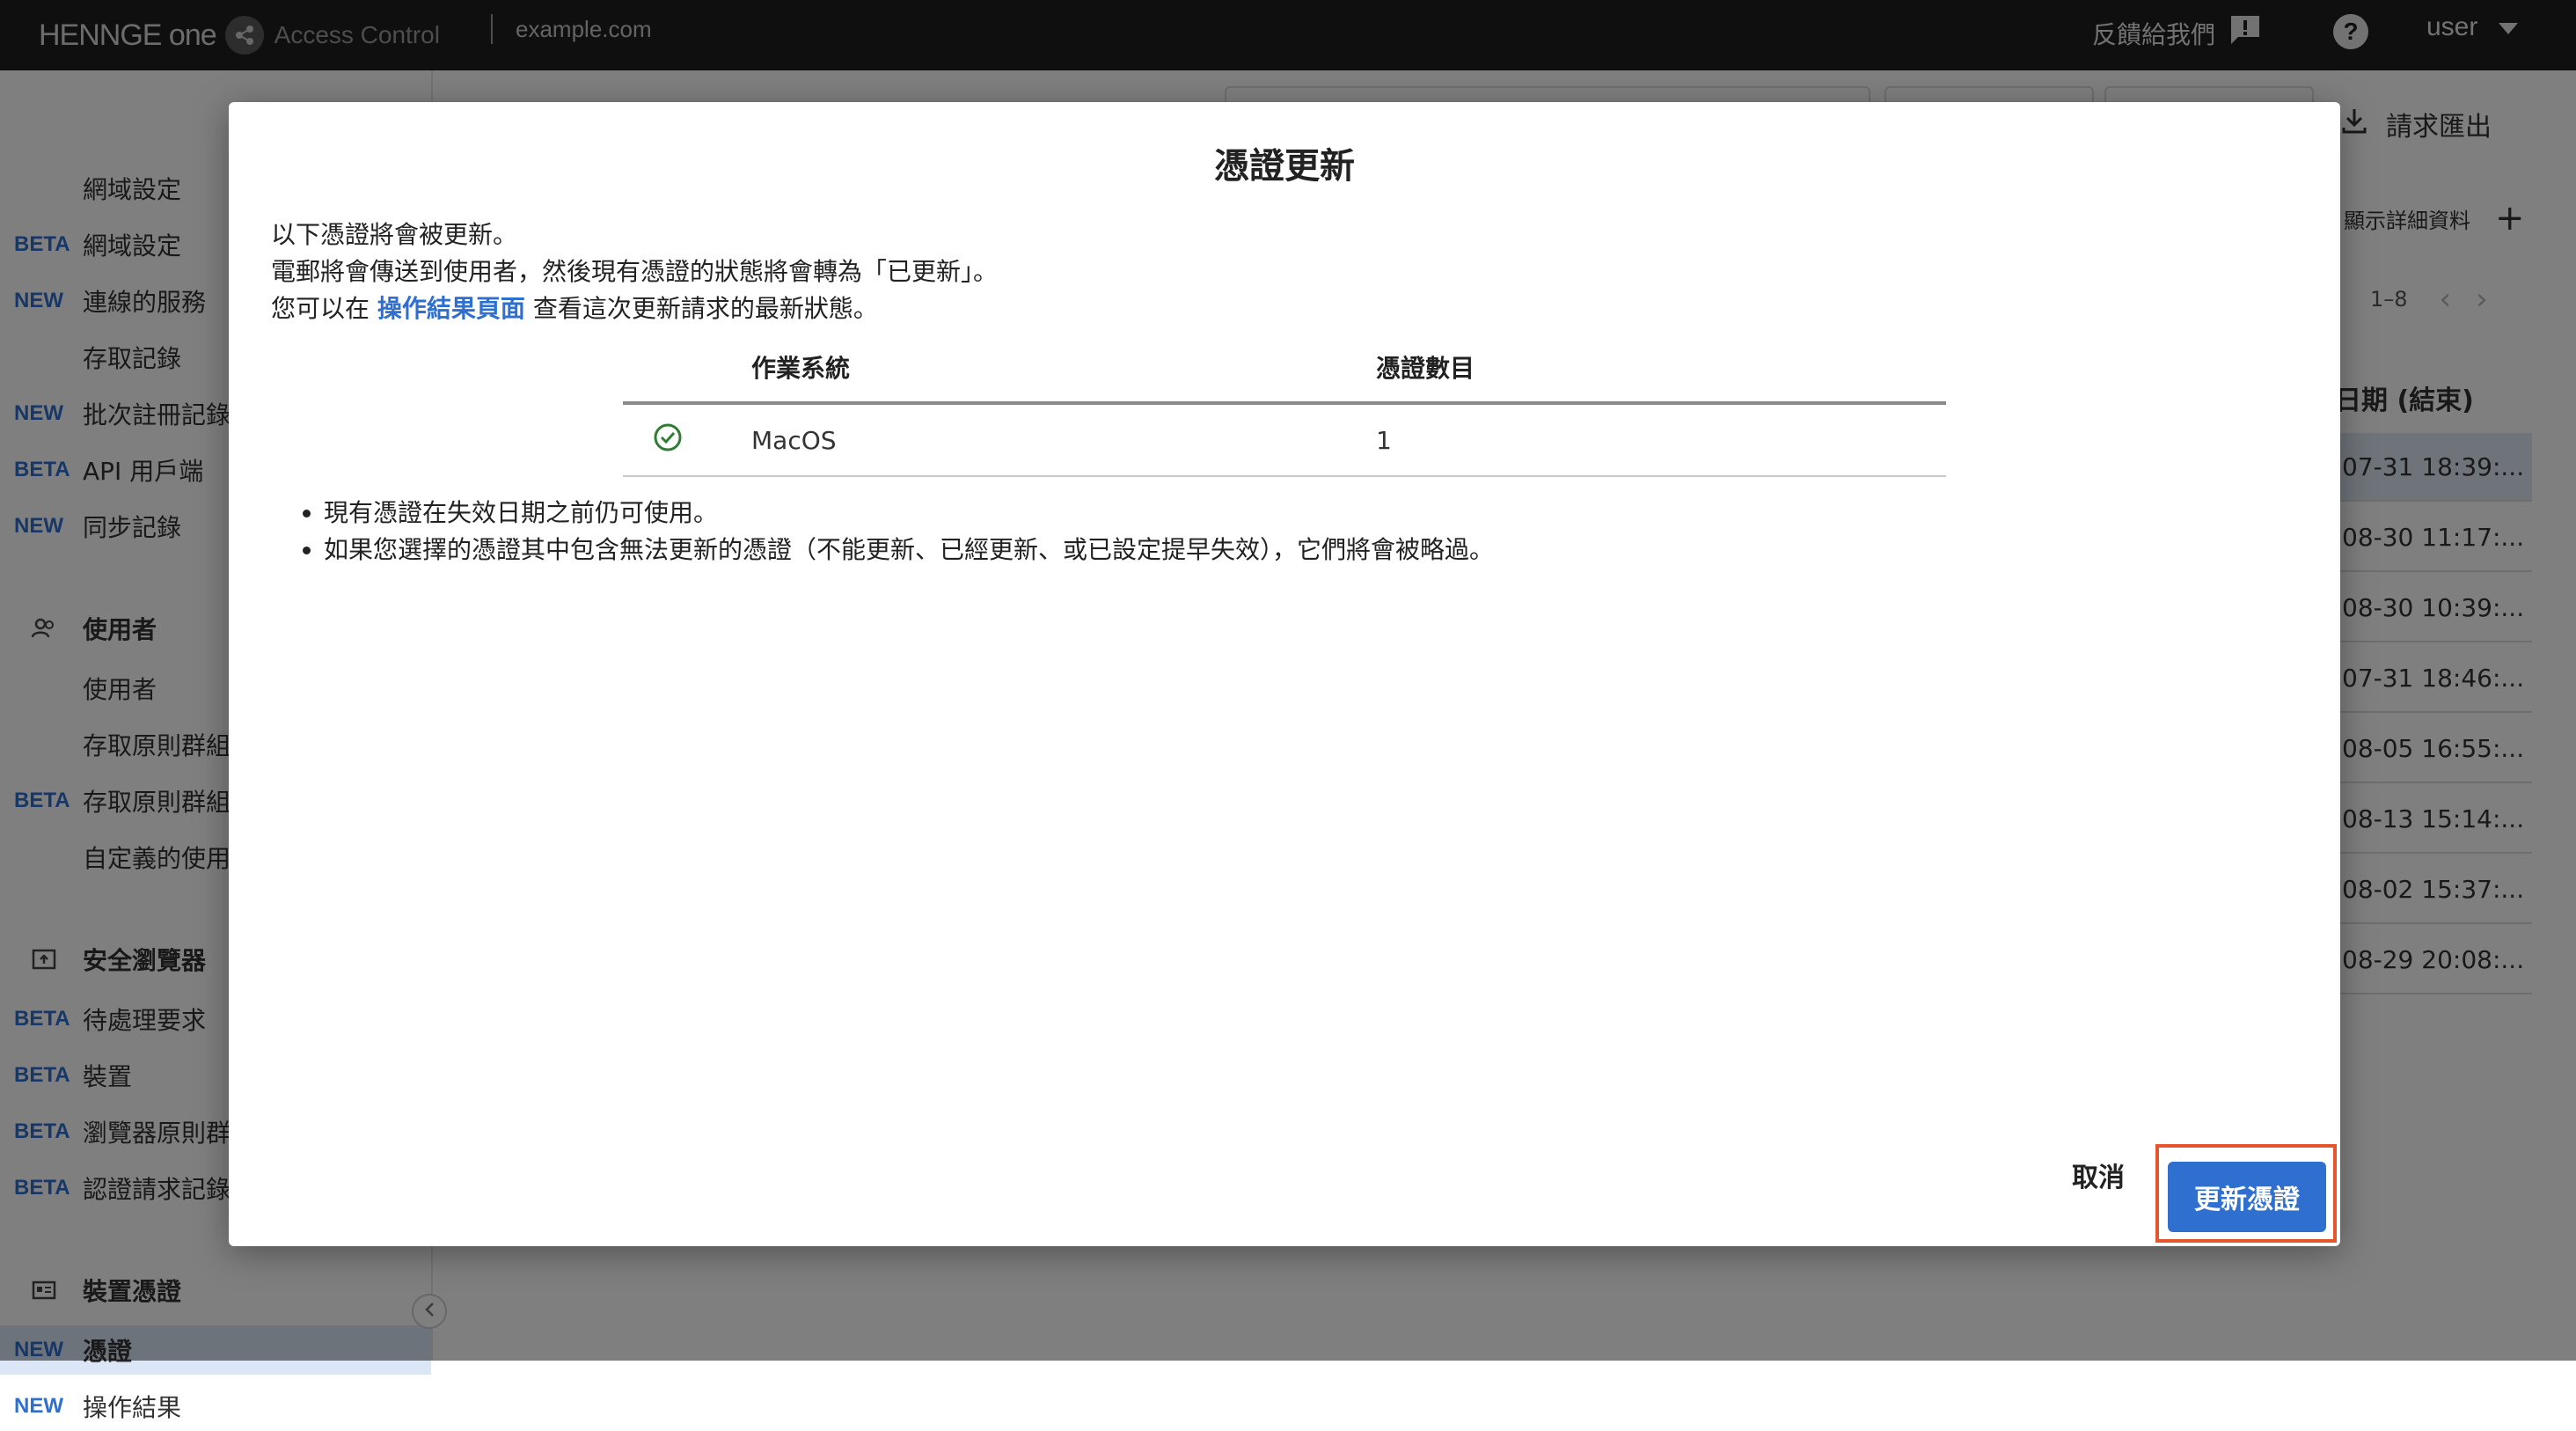 The height and width of the screenshot is (1431, 2576). I want to click on renewal-summary-table: 作業系統 憑證數目 MacOS 1, so click(1284, 405).